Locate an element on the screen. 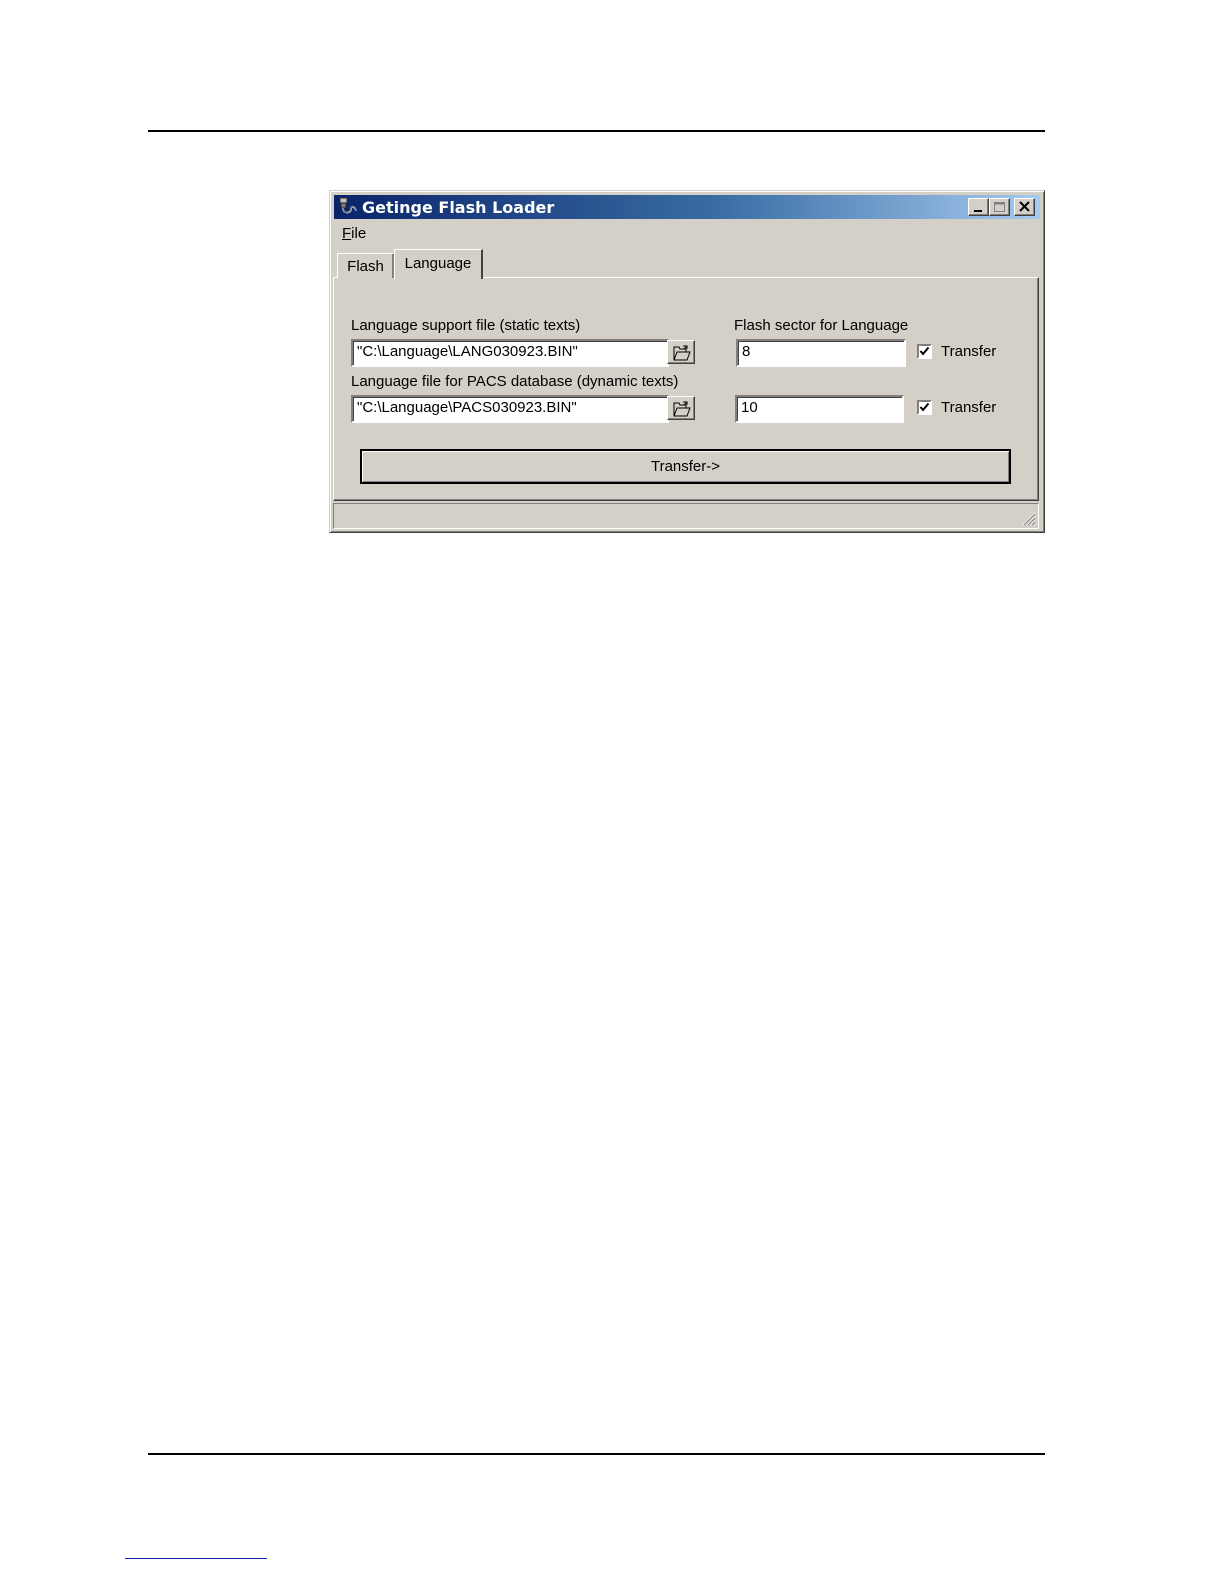  tab-flash: Flash is located at coordinates (365, 265).